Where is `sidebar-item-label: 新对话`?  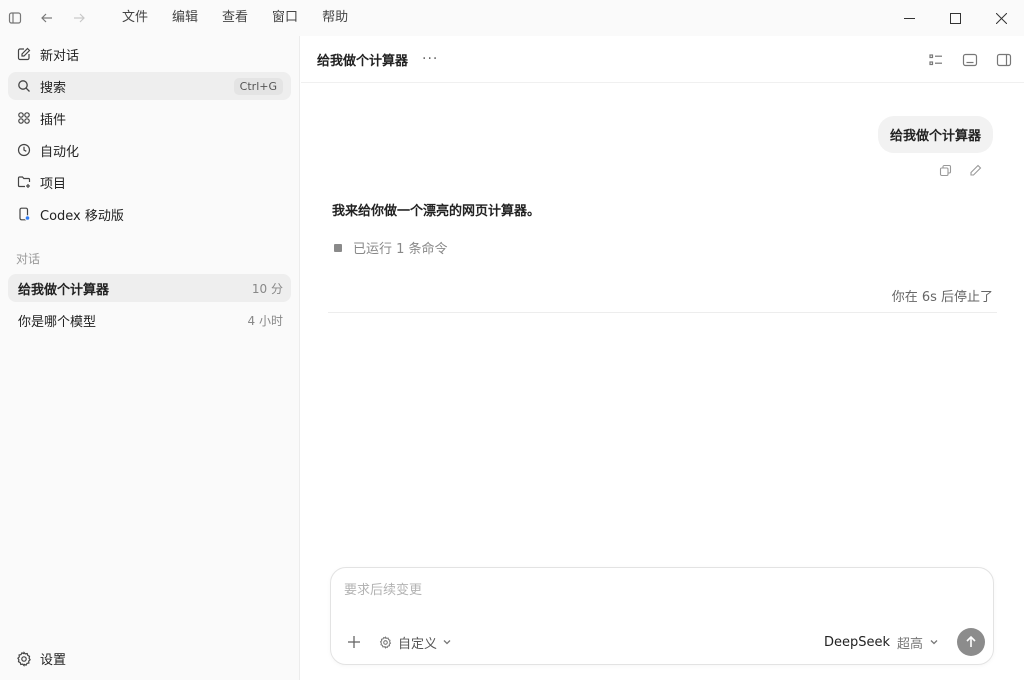
sidebar-item-label: 新对话 is located at coordinates (60, 56).